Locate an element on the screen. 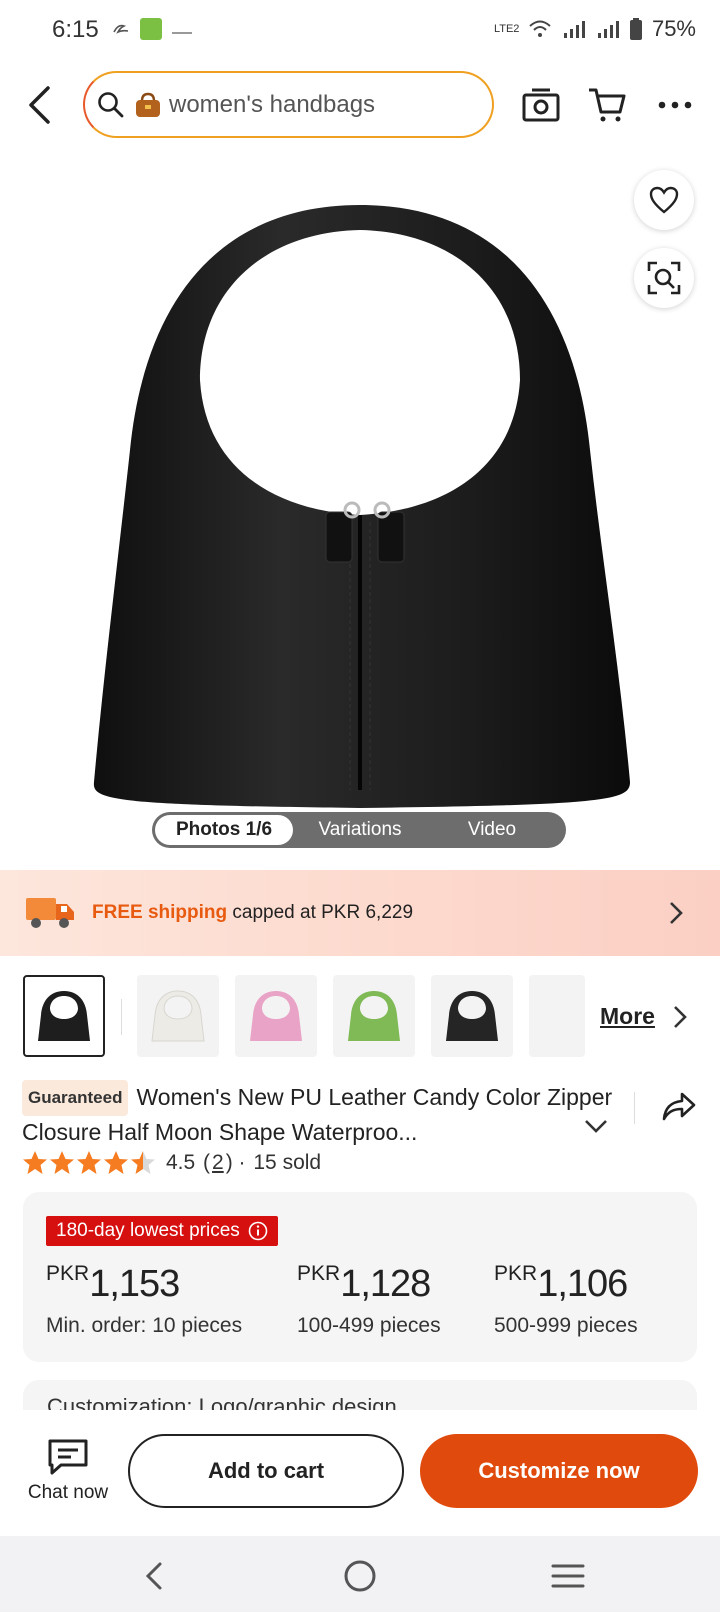 This screenshot has width=720, height=1612. cart-button is located at coordinates (607, 105).